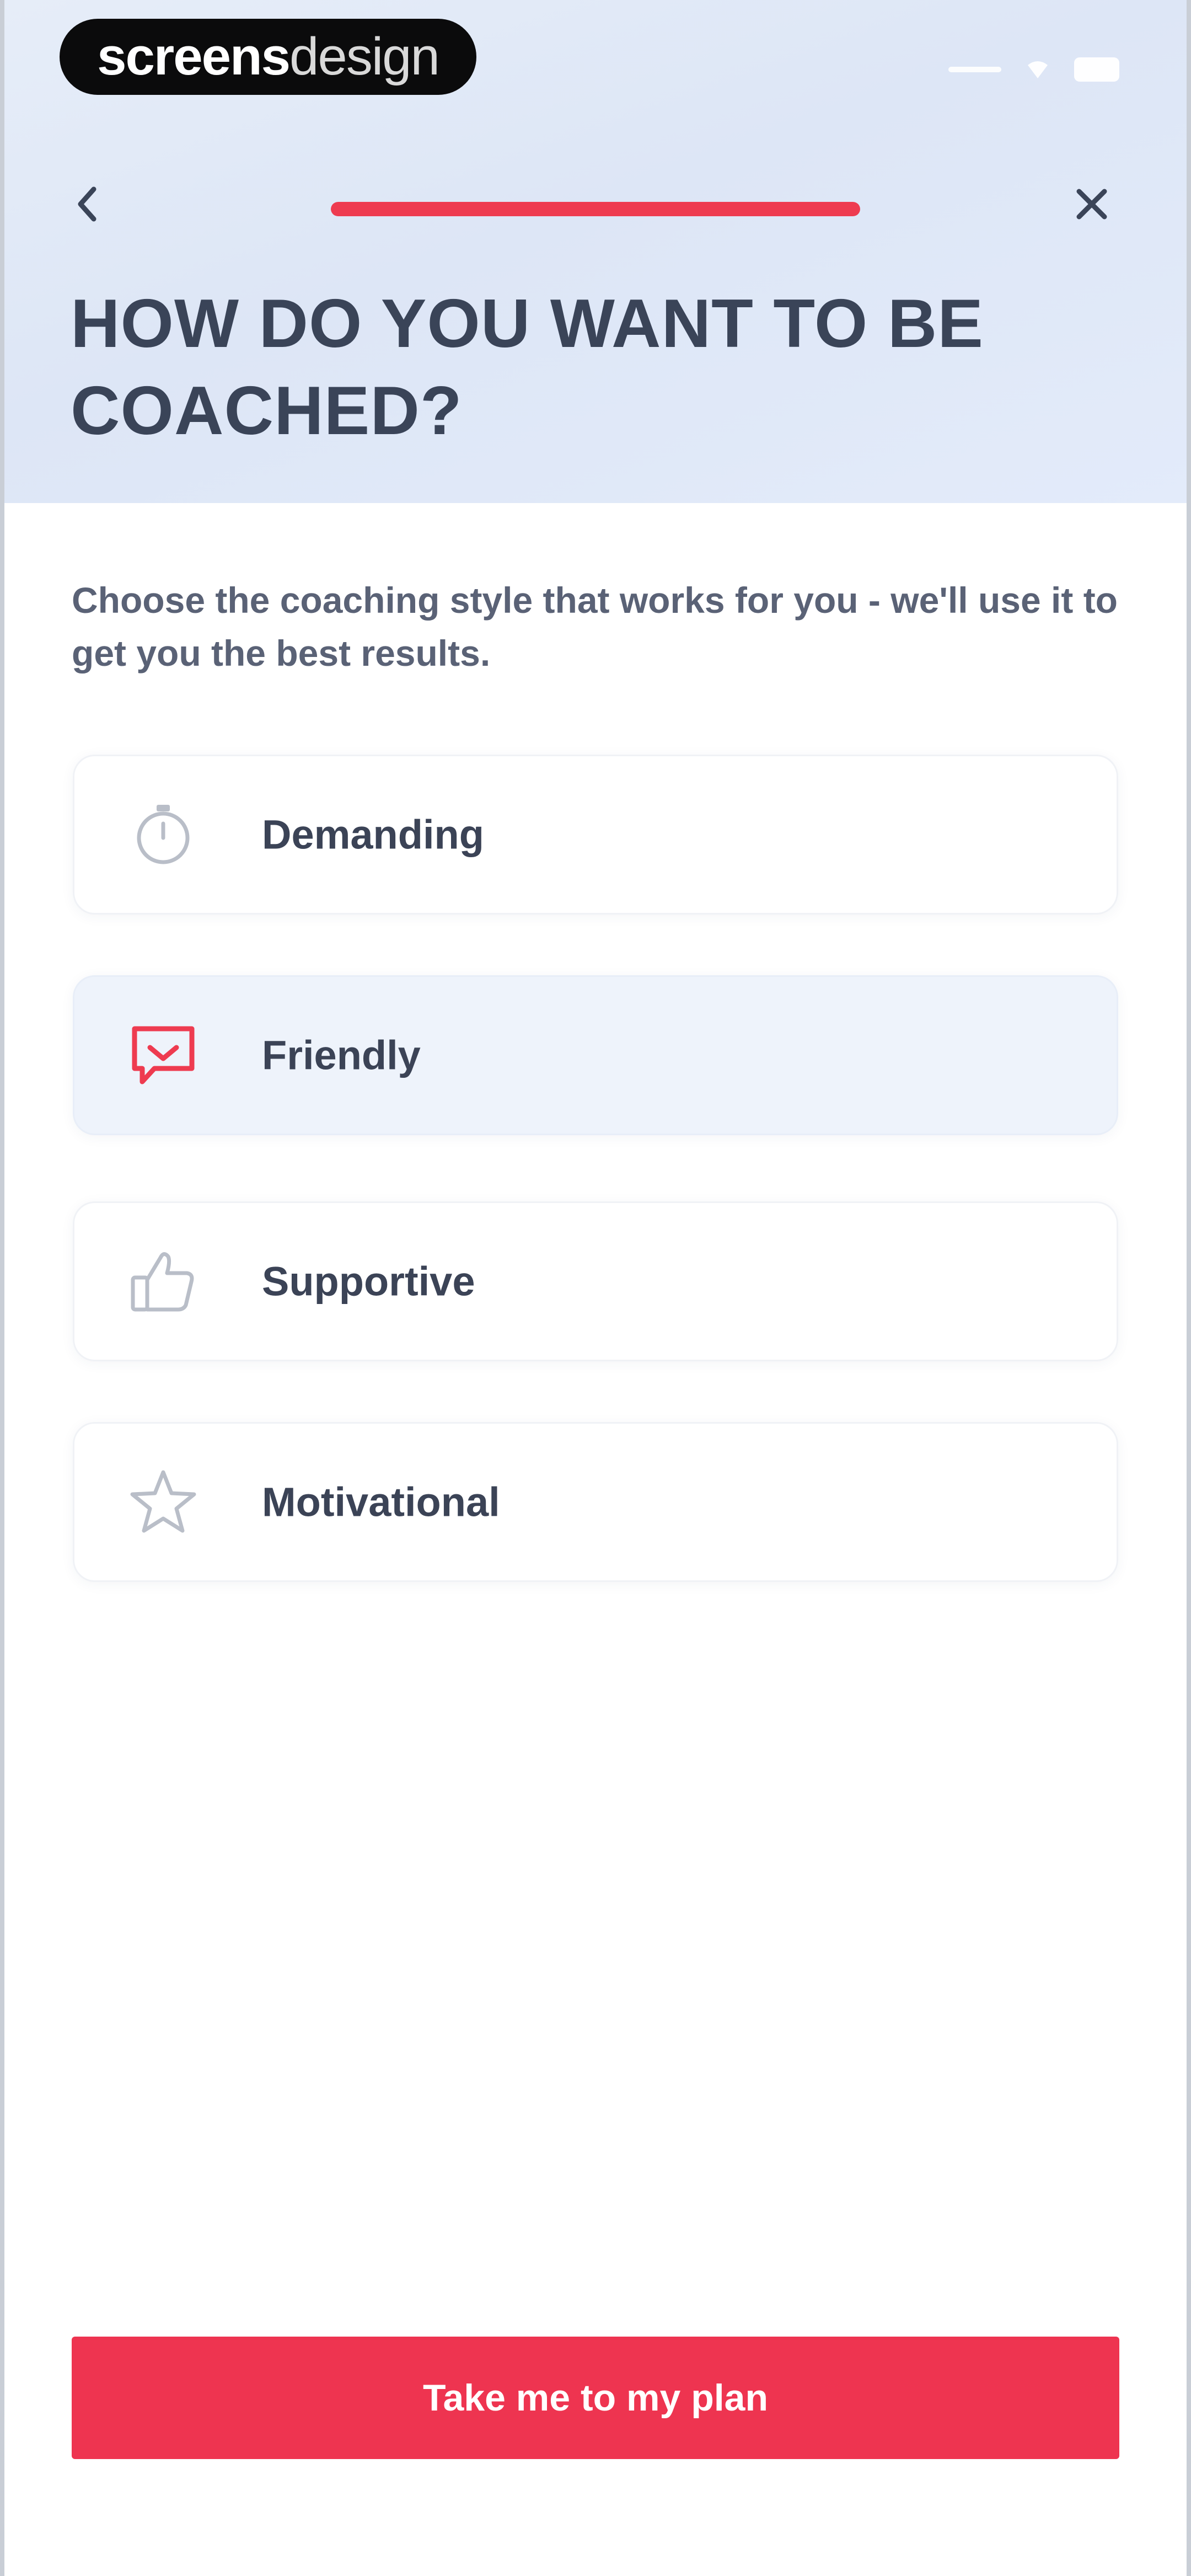 The image size is (1191, 2576). Describe the element at coordinates (527, 367) in the screenshot. I see `page-title: HOW DO YOU WANT TO BE COACHED?` at that location.